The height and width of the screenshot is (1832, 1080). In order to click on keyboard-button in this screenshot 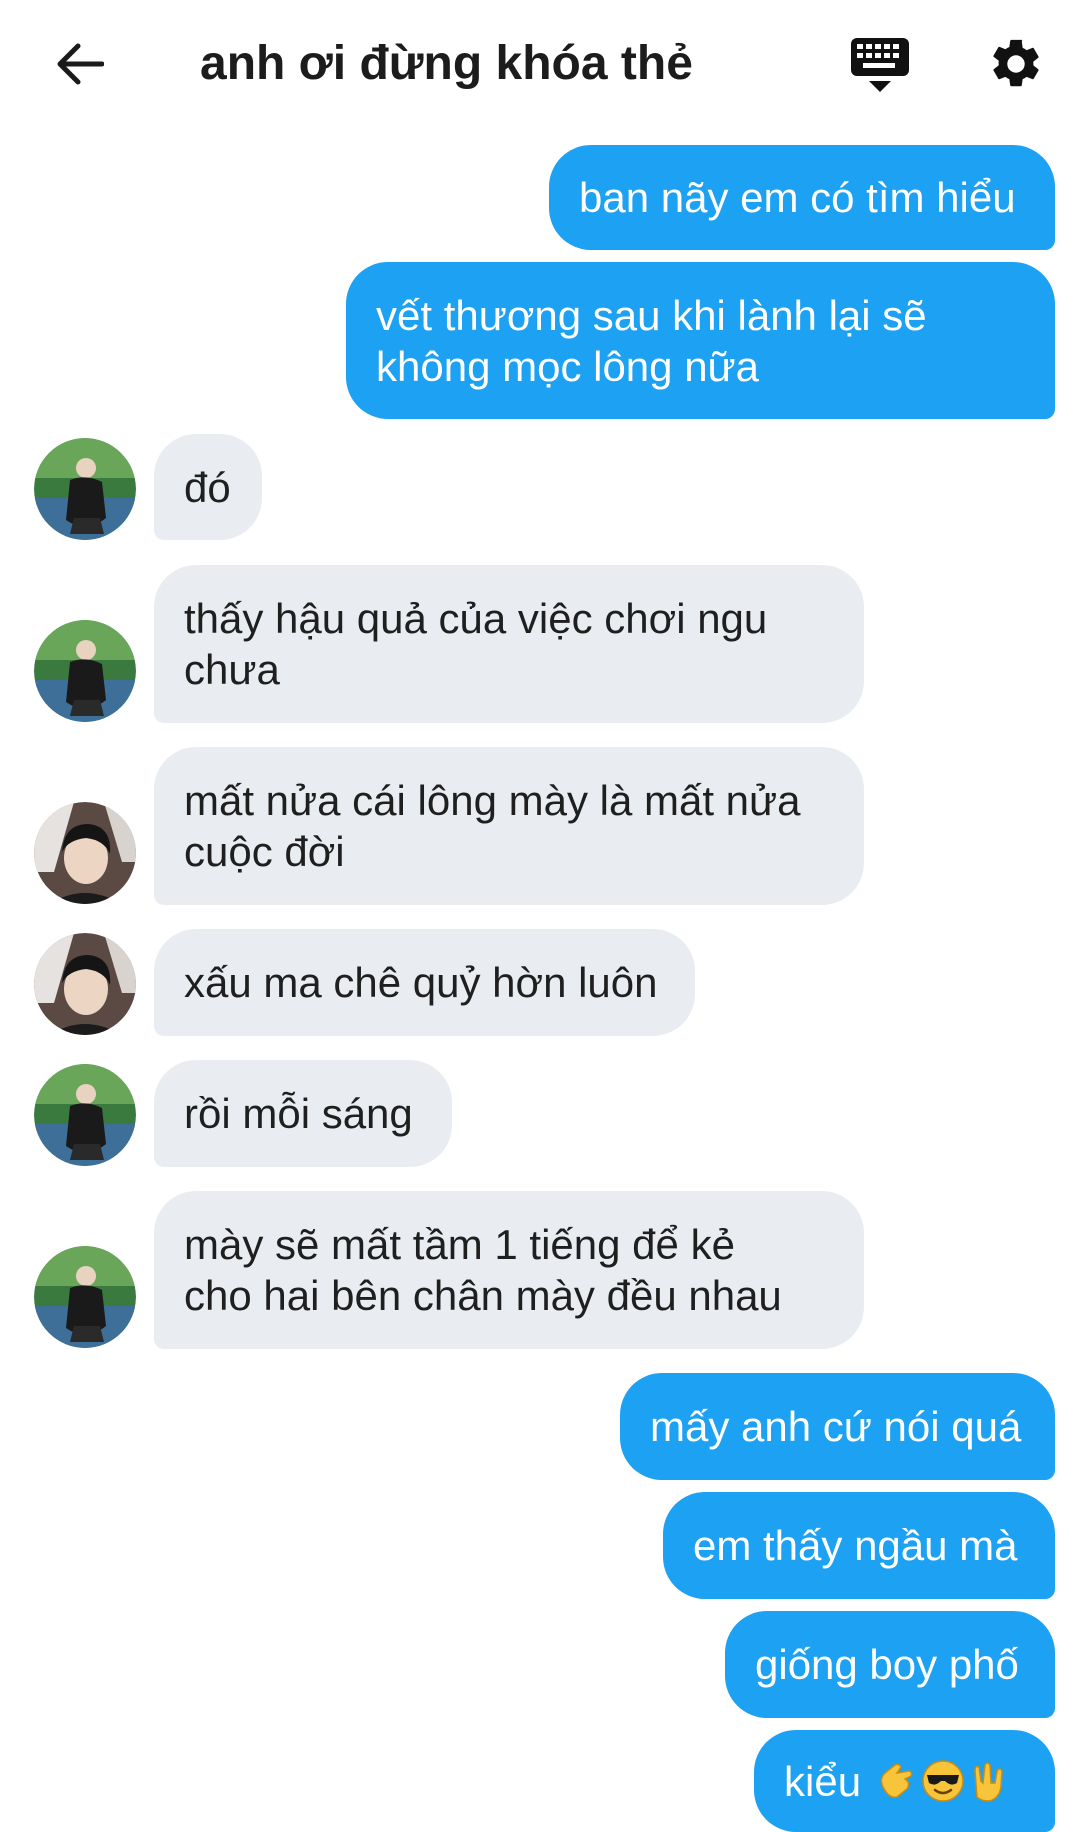, I will do `click(880, 64)`.